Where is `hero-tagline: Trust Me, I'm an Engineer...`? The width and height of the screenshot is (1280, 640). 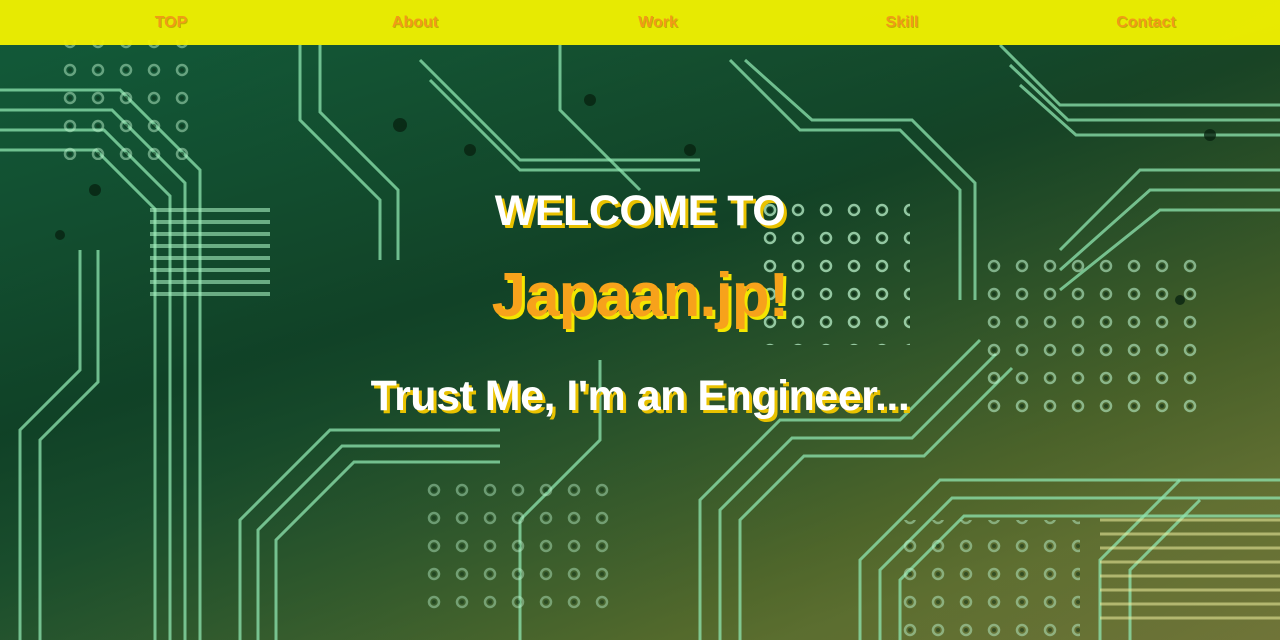 hero-tagline: Trust Me, I'm an Engineer... is located at coordinates (640, 396).